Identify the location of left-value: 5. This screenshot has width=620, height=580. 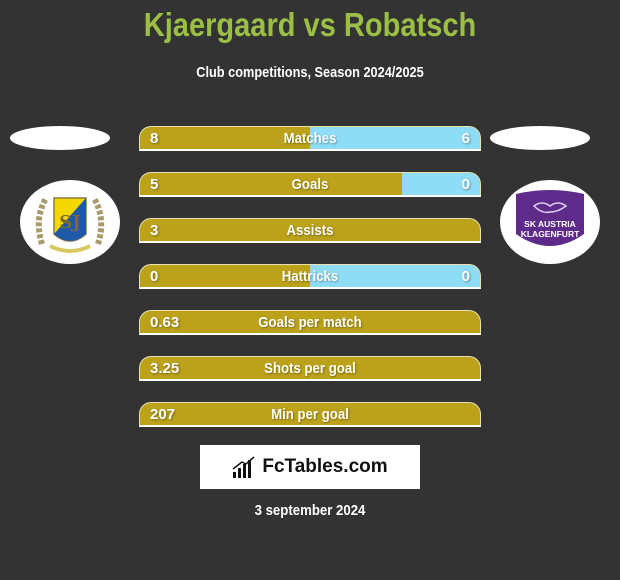
(154, 184).